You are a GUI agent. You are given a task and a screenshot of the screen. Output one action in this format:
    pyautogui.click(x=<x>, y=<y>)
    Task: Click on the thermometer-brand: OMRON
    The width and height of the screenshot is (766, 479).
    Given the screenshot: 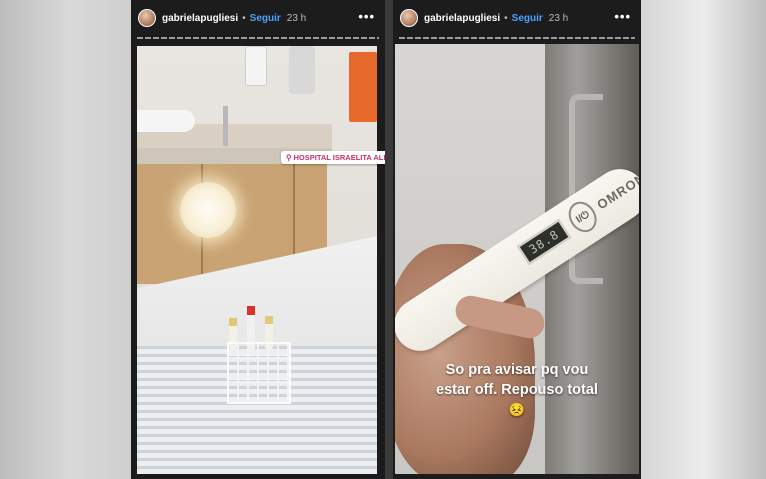 What is the action you would take?
    pyautogui.click(x=616, y=191)
    